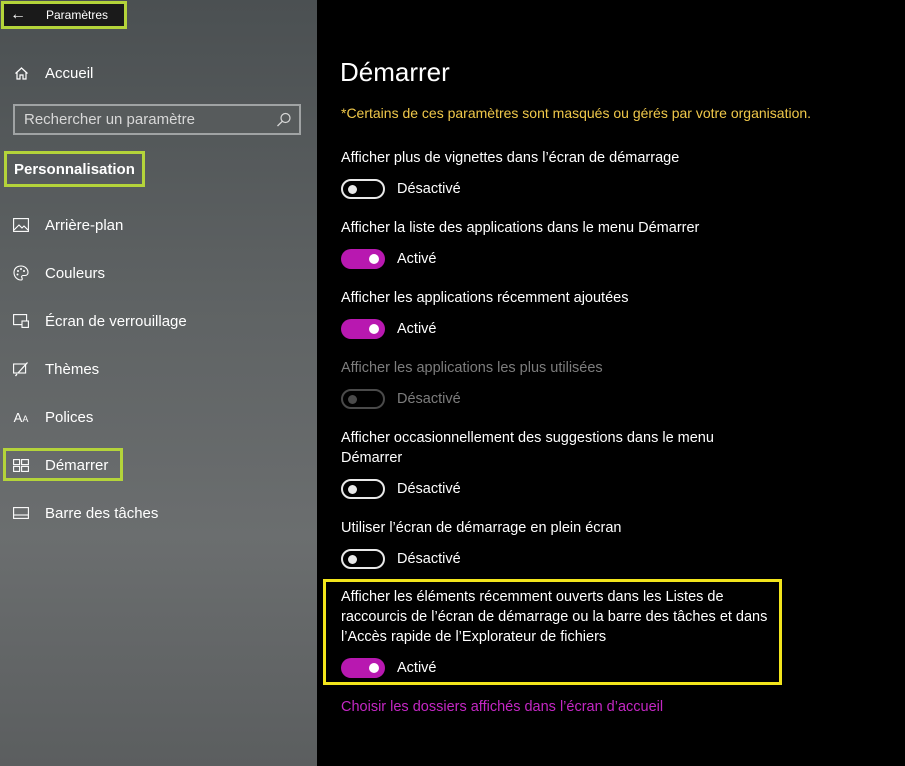  What do you see at coordinates (116, 321) in the screenshot?
I see `sidebar-item-label: Écran de verrouillage` at bounding box center [116, 321].